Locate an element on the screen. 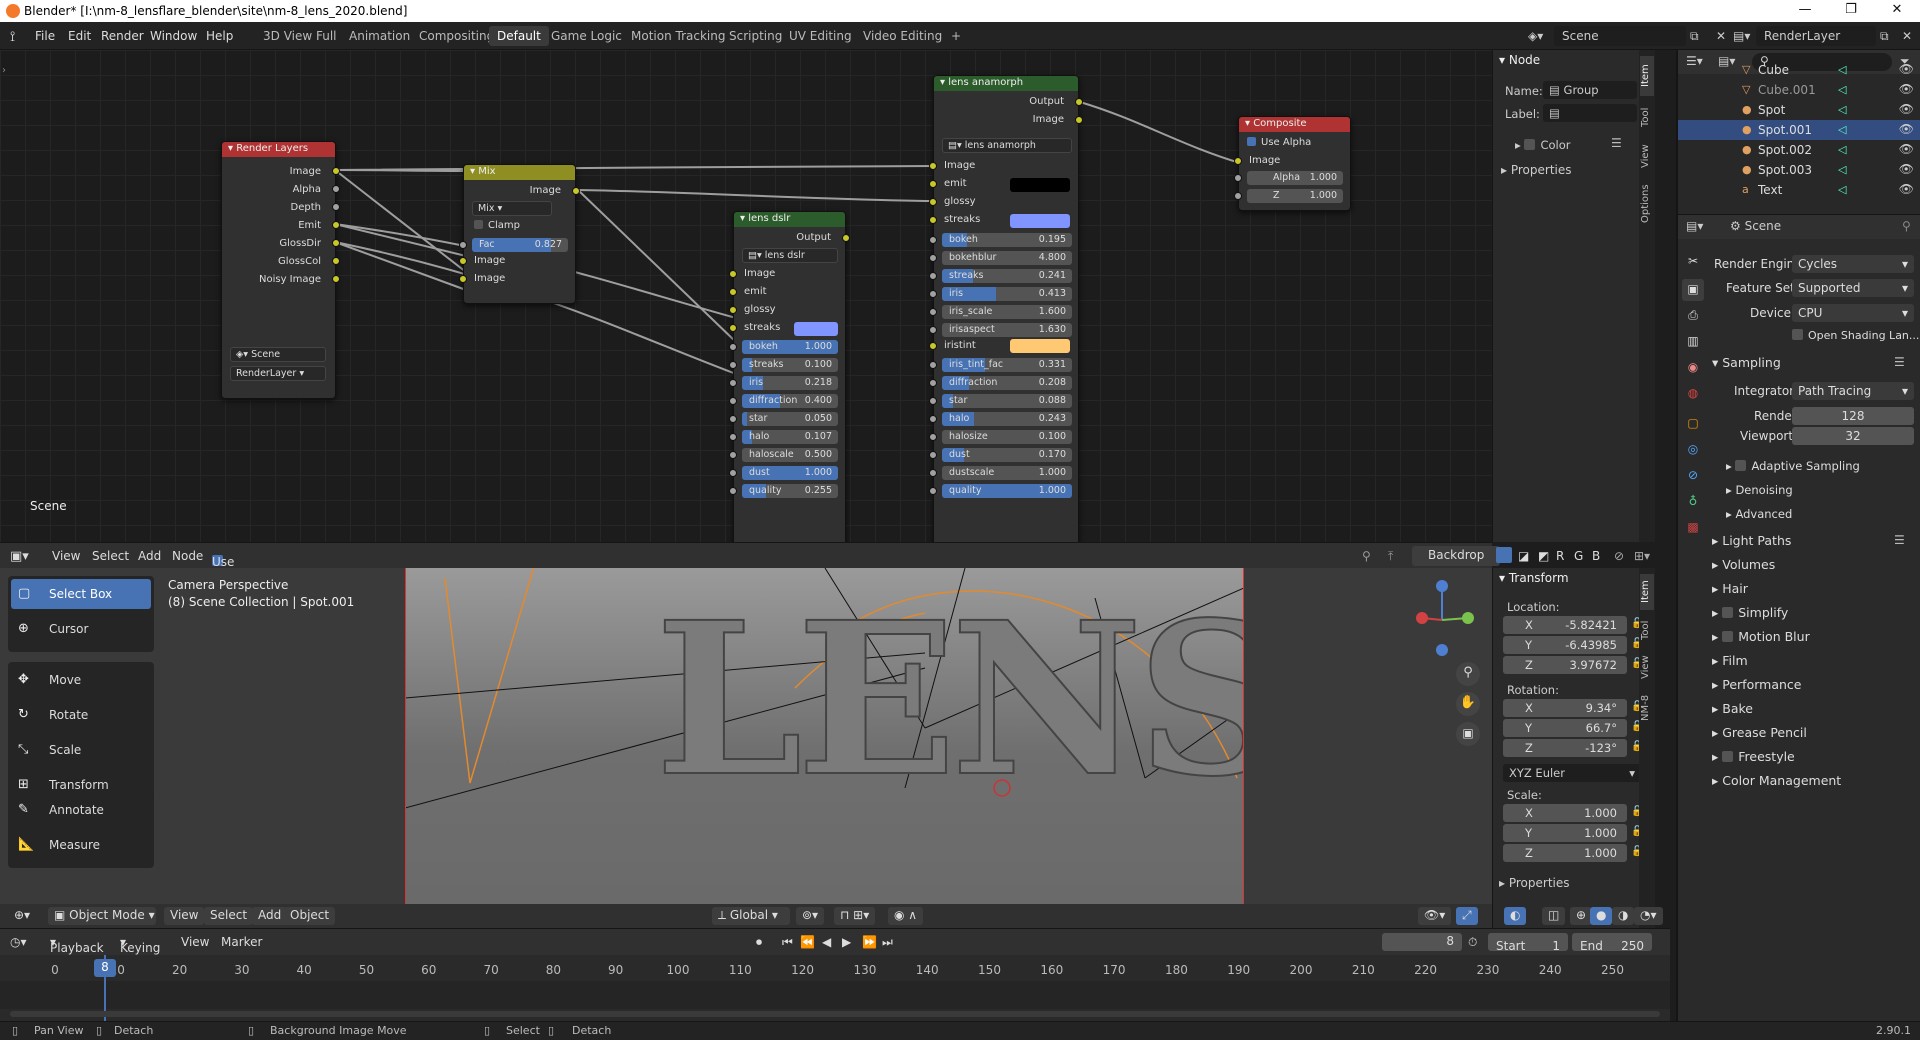 The width and height of the screenshot is (1920, 1040). rotation-mode-dropdown: XYZ Euler ▾ is located at coordinates (1572, 773).